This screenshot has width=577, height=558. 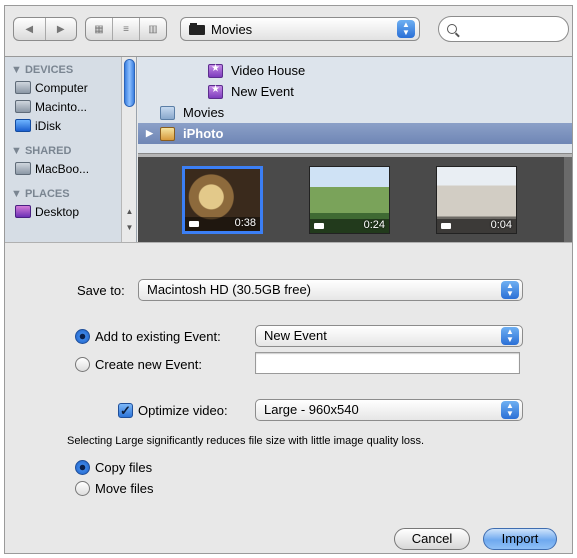 What do you see at coordinates (23, 106) in the screenshot?
I see `hard-drive-icon` at bounding box center [23, 106].